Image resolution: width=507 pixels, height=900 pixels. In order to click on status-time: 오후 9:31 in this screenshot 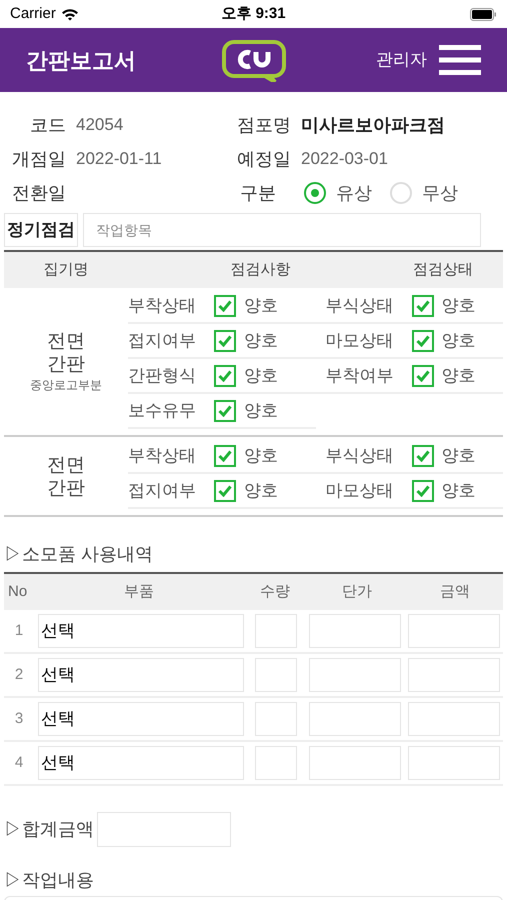, I will do `click(253, 14)`.